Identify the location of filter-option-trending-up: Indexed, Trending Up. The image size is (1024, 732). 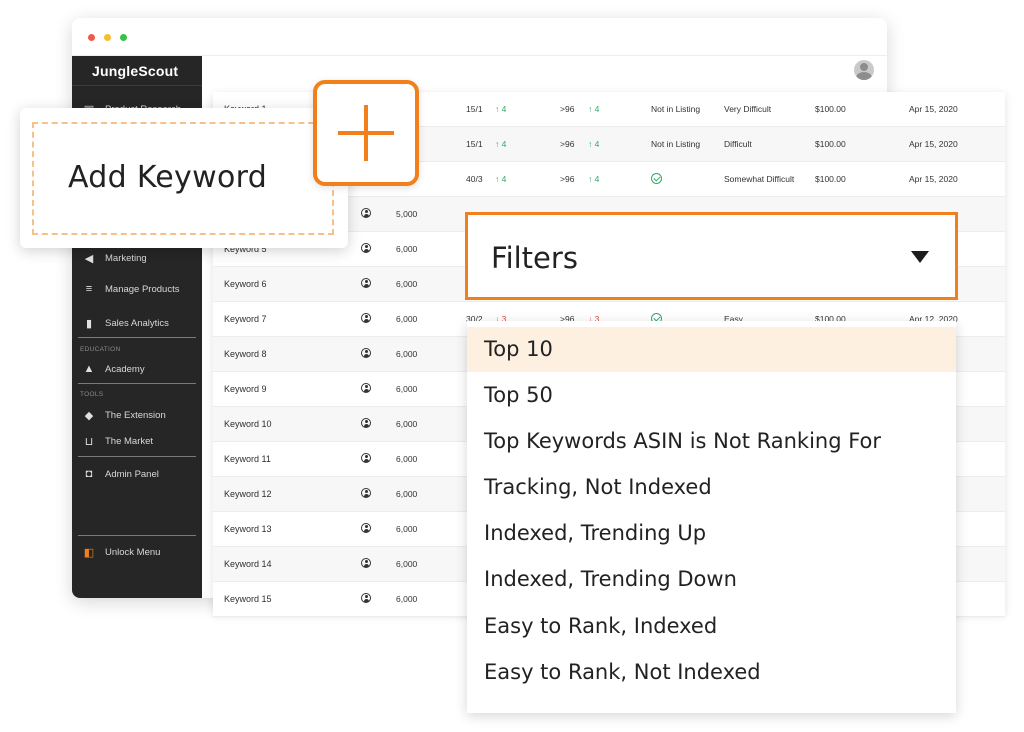
(711, 533).